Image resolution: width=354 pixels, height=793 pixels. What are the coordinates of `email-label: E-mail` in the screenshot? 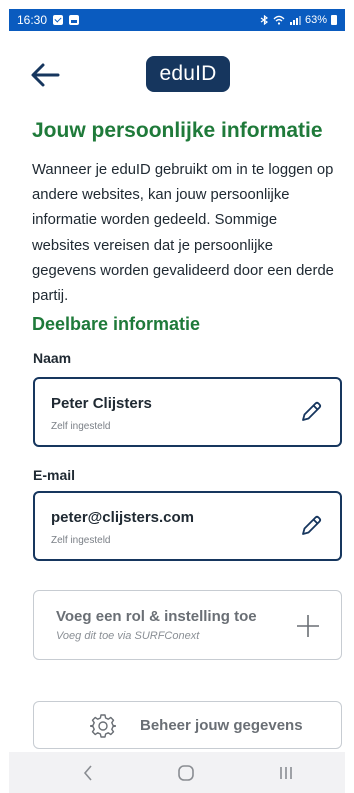 It's located at (54, 475).